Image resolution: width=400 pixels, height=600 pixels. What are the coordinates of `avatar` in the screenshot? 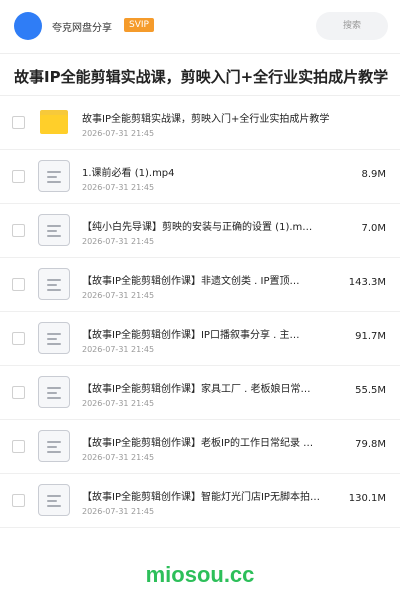 It's located at (28, 26).